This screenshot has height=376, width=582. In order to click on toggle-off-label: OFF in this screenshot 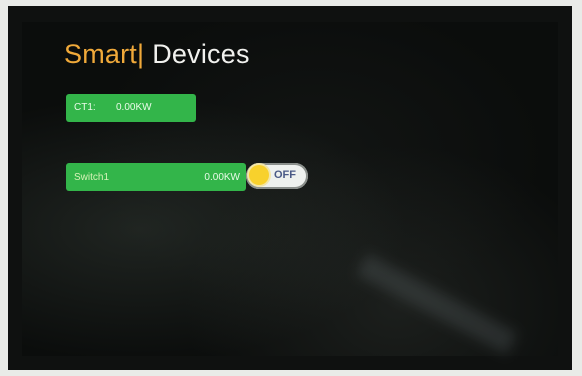, I will do `click(285, 175)`.